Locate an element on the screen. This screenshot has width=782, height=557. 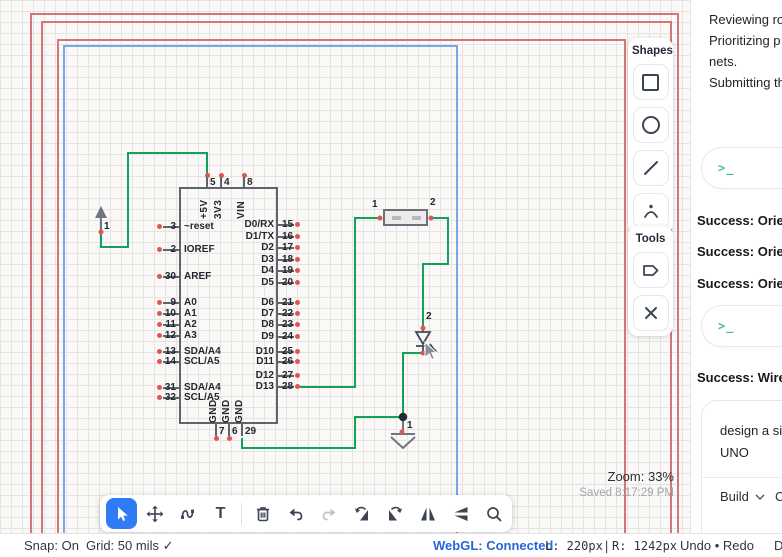
tools-panel: Tools is located at coordinates (650, 281).